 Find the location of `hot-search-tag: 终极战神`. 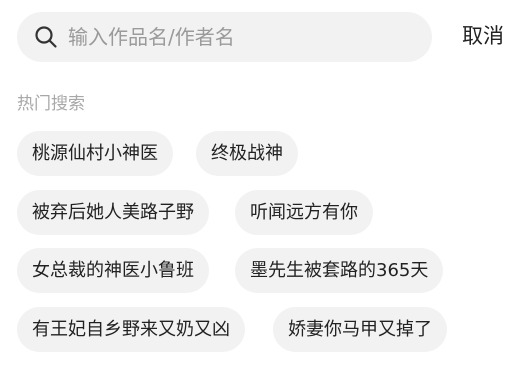

hot-search-tag: 终极战神 is located at coordinates (247, 153).